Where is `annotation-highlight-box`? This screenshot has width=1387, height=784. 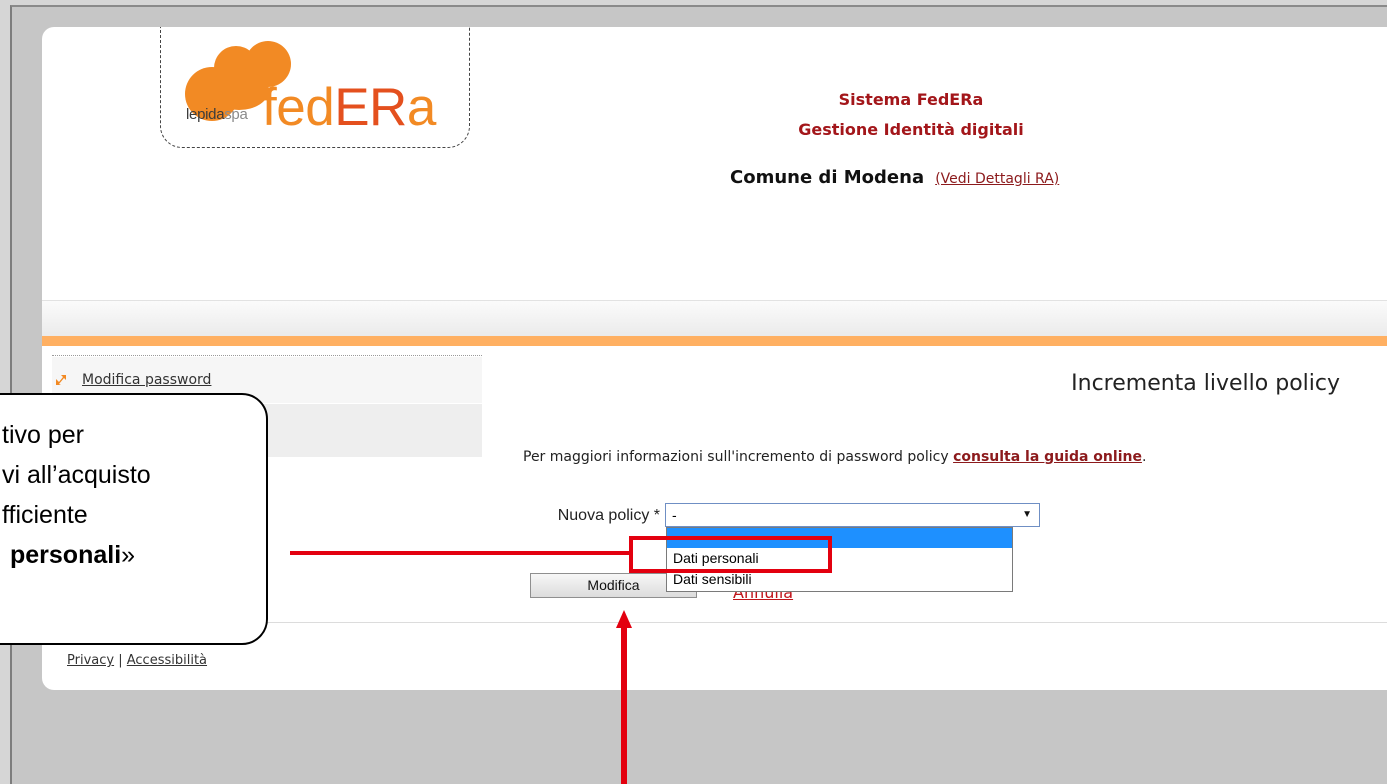 annotation-highlight-box is located at coordinates (730, 554).